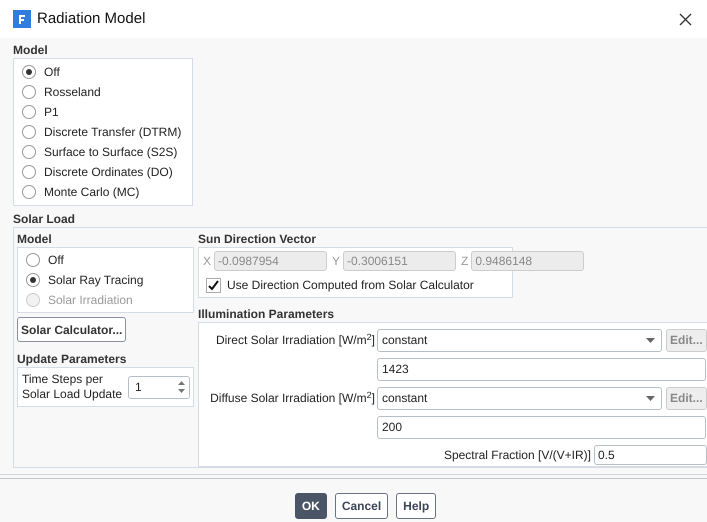 This screenshot has width=707, height=522. I want to click on input-field: 1423, so click(541, 369).